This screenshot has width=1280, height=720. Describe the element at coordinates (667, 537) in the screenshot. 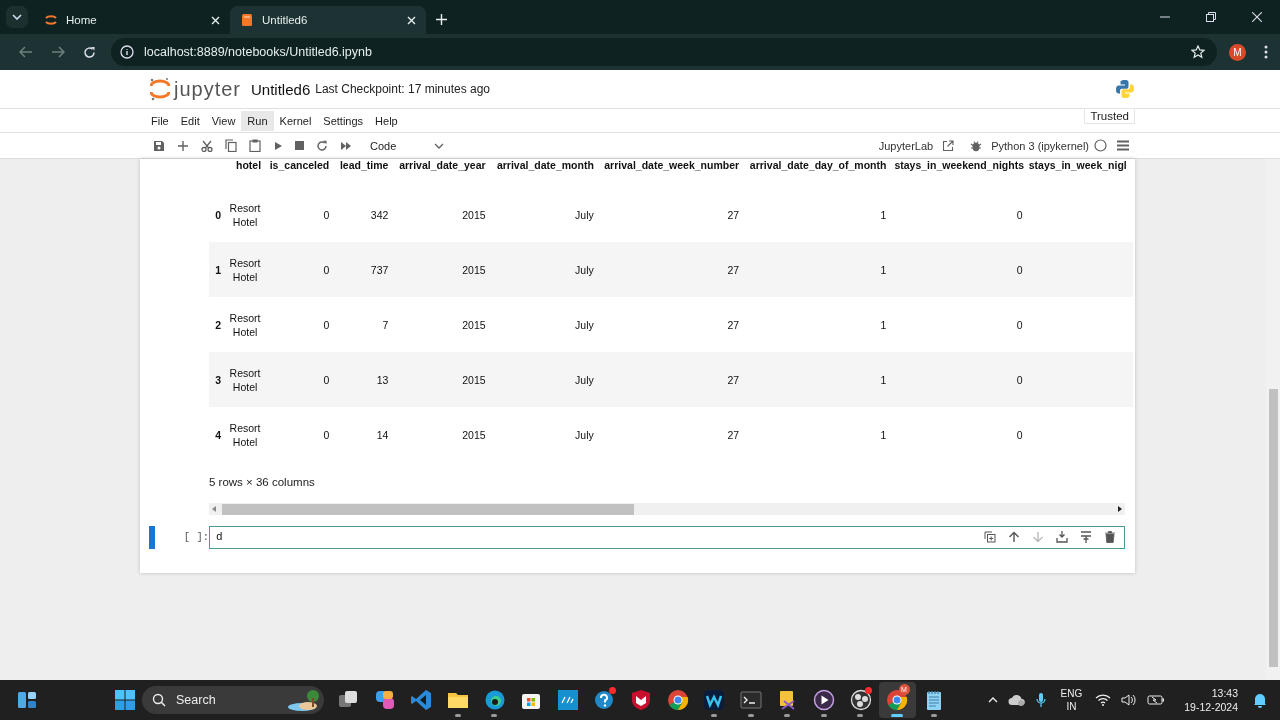

I see `code-editor: d` at that location.